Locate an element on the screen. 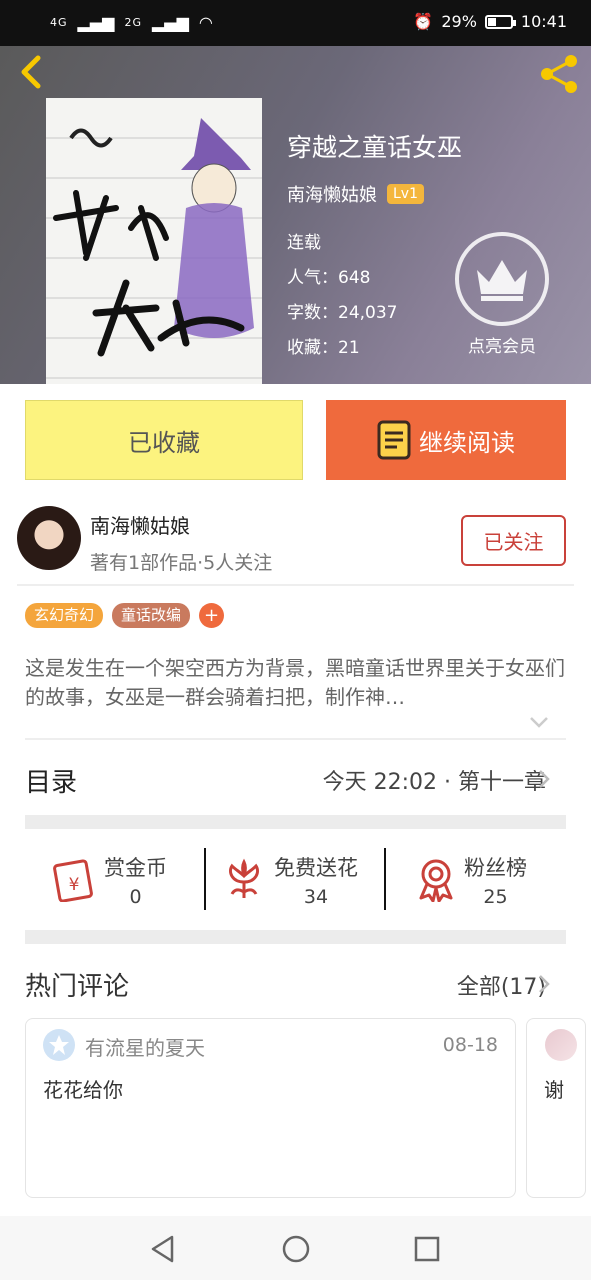  author-stats: 著有1部作品·5人关注 is located at coordinates (181, 563).